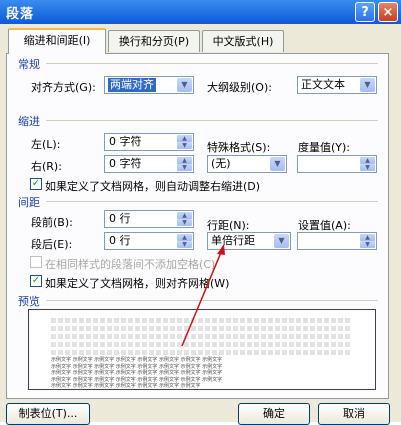  What do you see at coordinates (323, 84) in the screenshot?
I see `outline-level-value: 正文文本` at bounding box center [323, 84].